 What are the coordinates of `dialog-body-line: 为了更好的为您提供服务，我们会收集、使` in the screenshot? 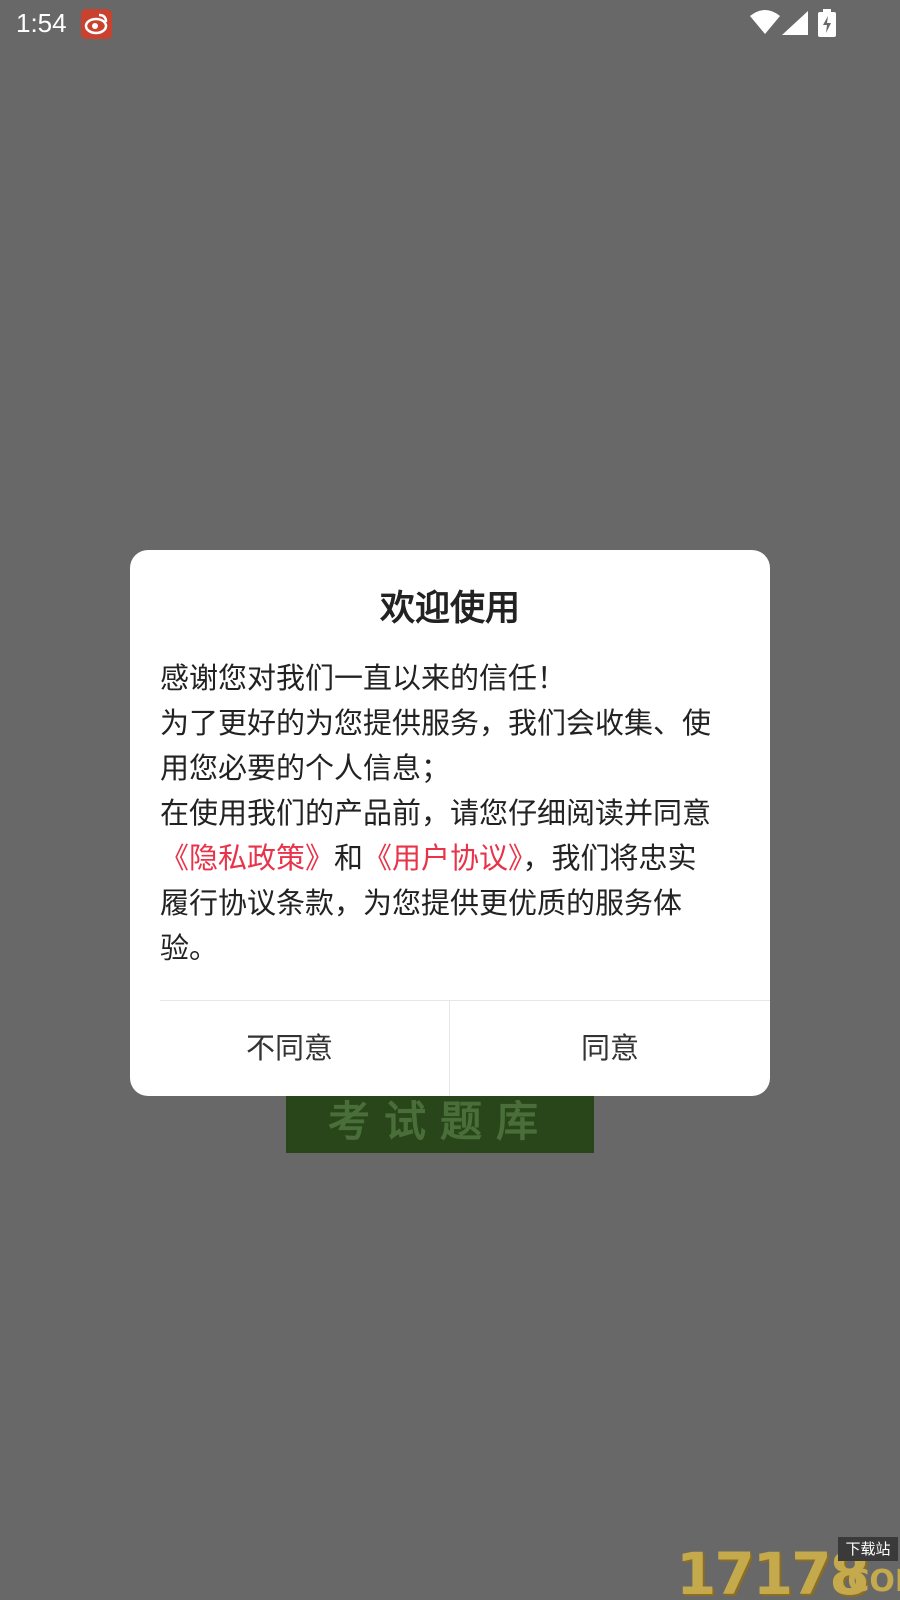 It's located at (436, 723).